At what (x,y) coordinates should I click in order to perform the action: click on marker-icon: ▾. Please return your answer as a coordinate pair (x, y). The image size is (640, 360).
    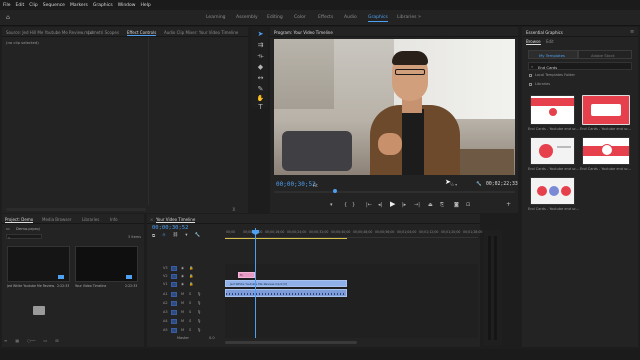
    Looking at the image, I should click on (331, 205).